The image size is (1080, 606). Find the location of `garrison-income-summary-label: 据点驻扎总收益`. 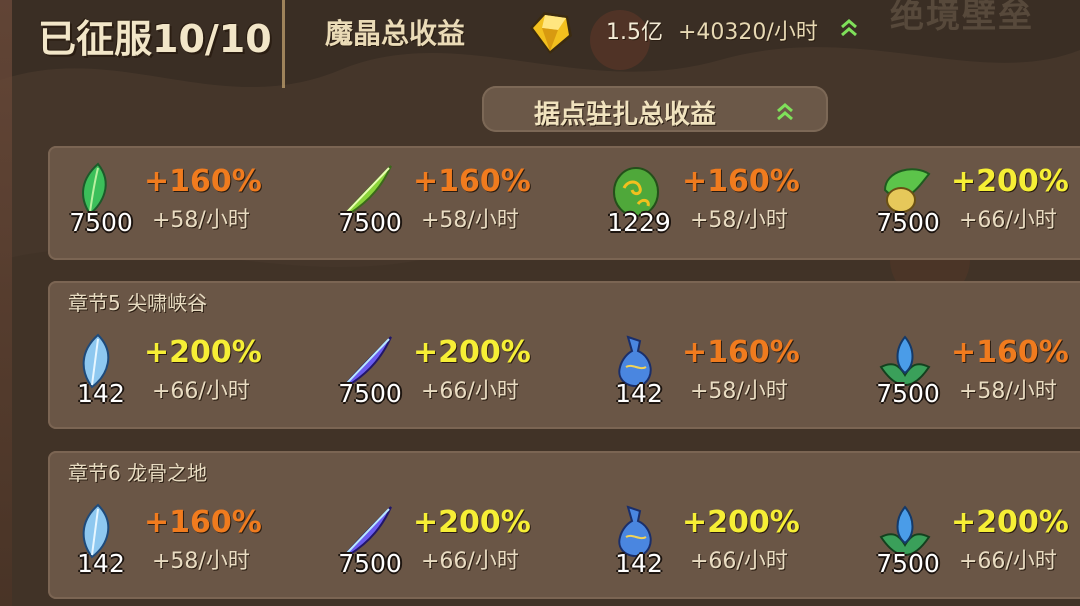

garrison-income-summary-label: 据点驻扎总收益 is located at coordinates (625, 115).